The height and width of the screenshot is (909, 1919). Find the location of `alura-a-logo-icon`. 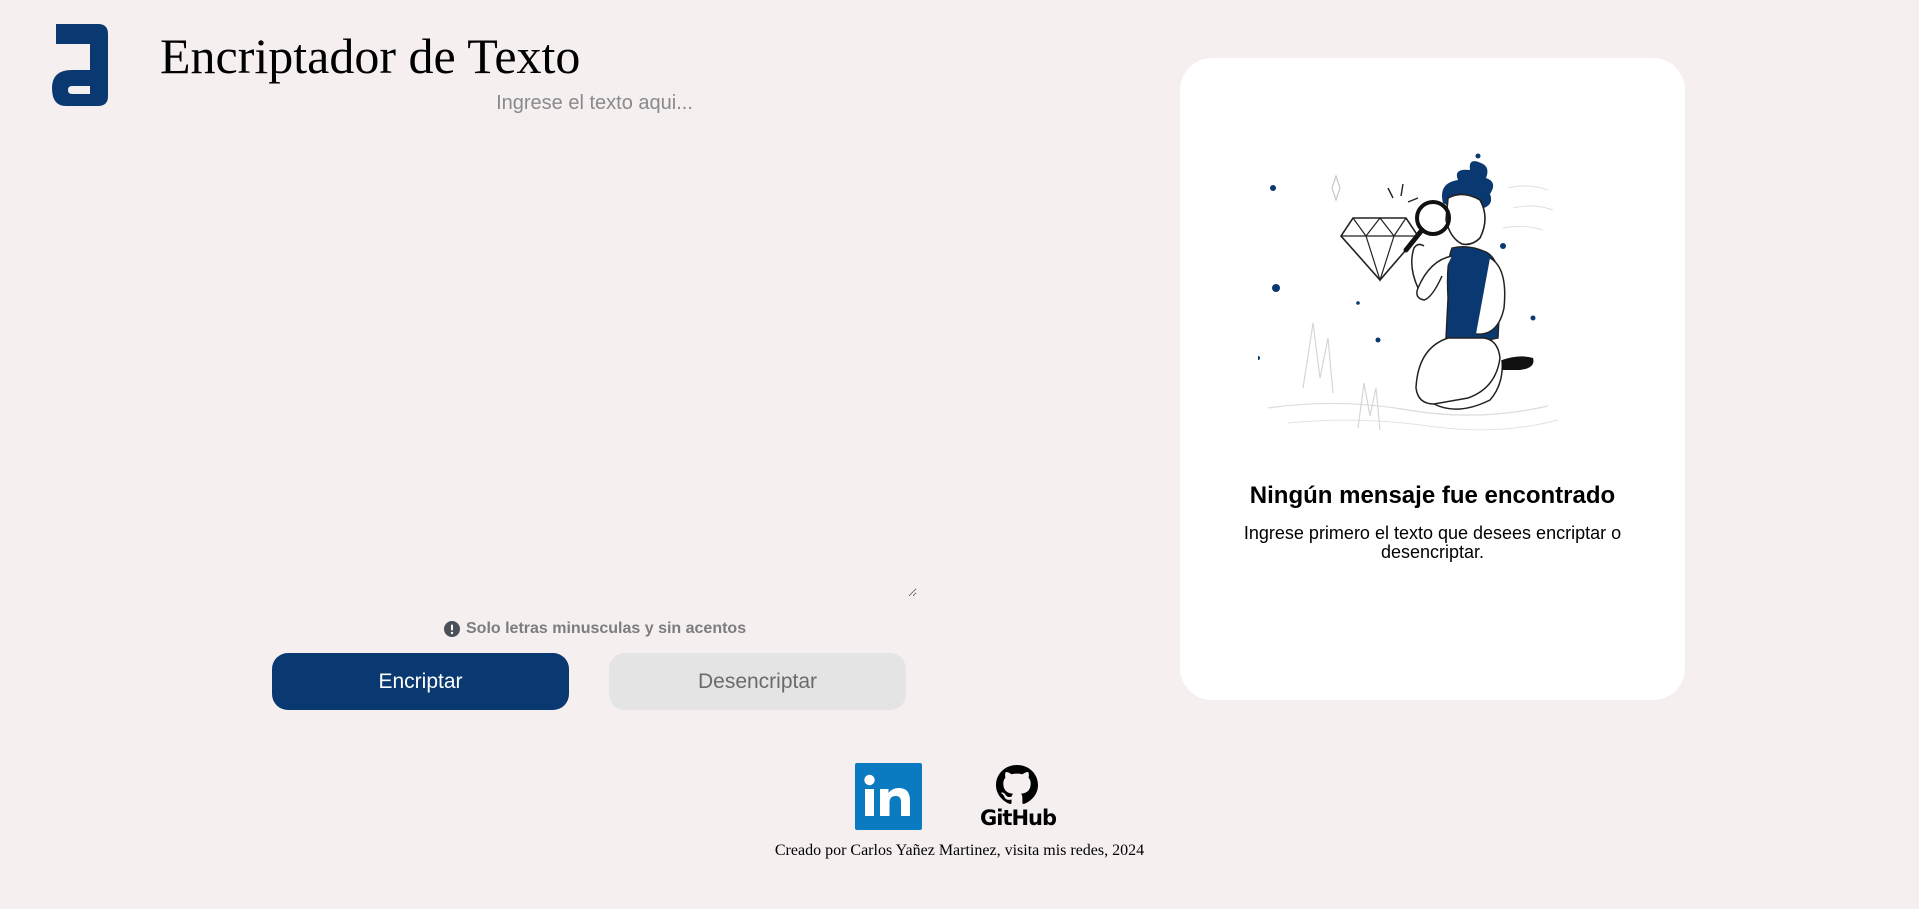

alura-a-logo-icon is located at coordinates (80, 65).